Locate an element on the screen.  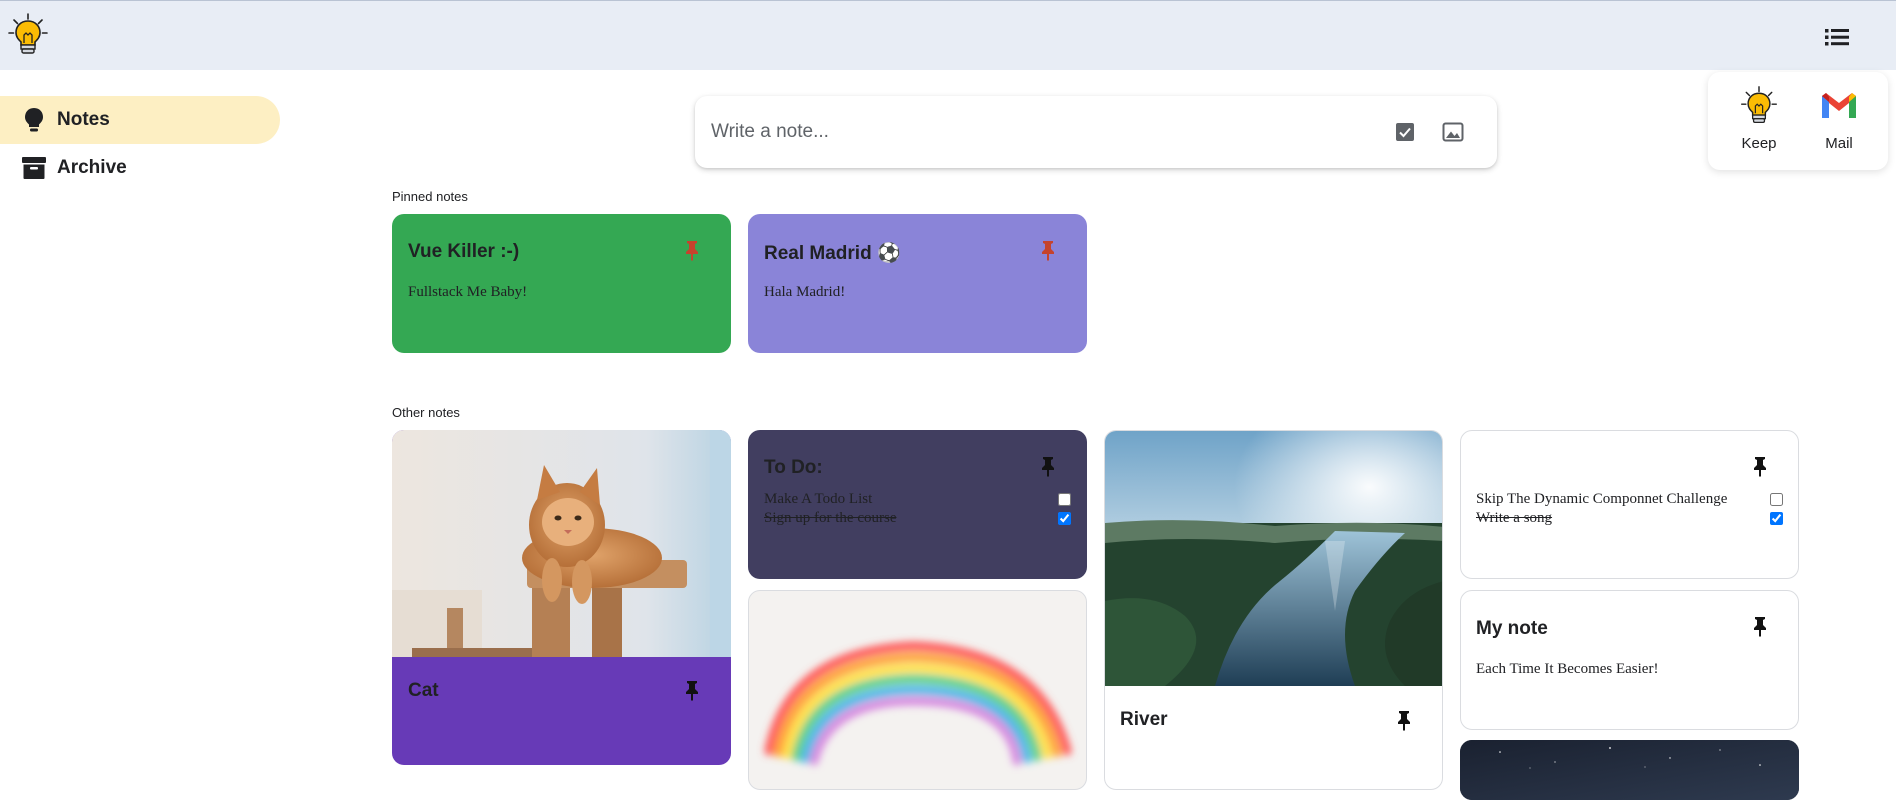
note-title: To Do: is located at coordinates (793, 467).